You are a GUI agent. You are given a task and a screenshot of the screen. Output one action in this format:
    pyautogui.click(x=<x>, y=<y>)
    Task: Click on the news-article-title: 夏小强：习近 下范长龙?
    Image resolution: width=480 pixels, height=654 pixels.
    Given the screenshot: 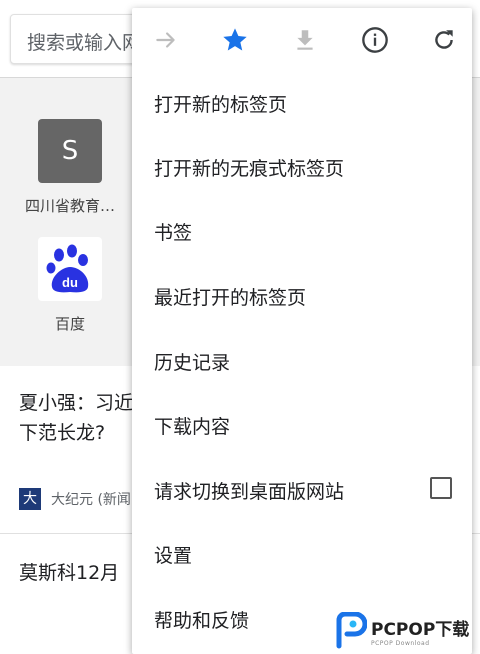 What is the action you would take?
    pyautogui.click(x=79, y=418)
    